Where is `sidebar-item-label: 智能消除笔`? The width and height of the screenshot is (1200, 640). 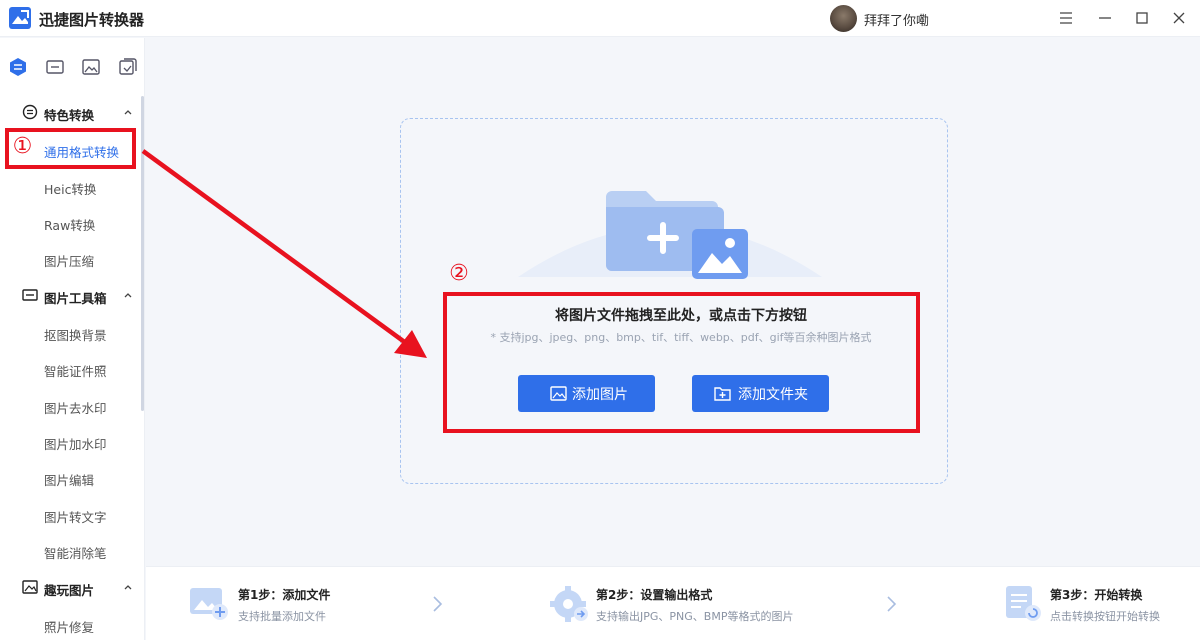
sidebar-item-label: 智能消除笔 is located at coordinates (75, 553).